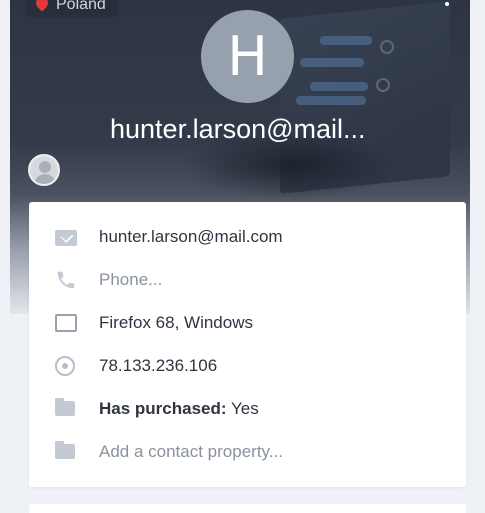  Describe the element at coordinates (176, 322) in the screenshot. I see `device-value: Firefox 68, Windows` at that location.